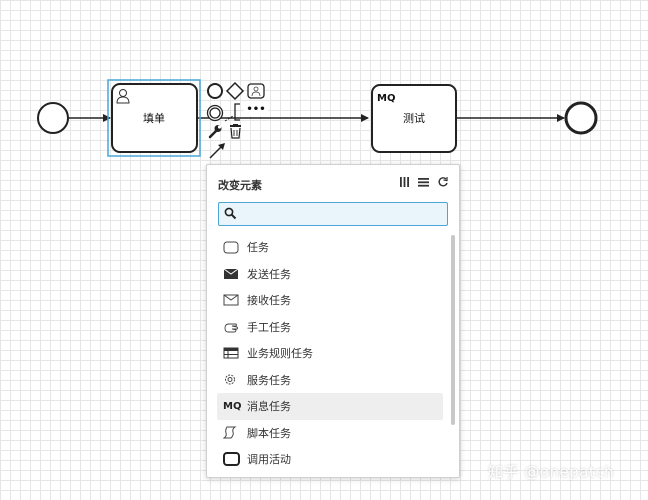 The image size is (648, 500). Describe the element at coordinates (232, 327) in the screenshot. I see `hand-icon` at that location.